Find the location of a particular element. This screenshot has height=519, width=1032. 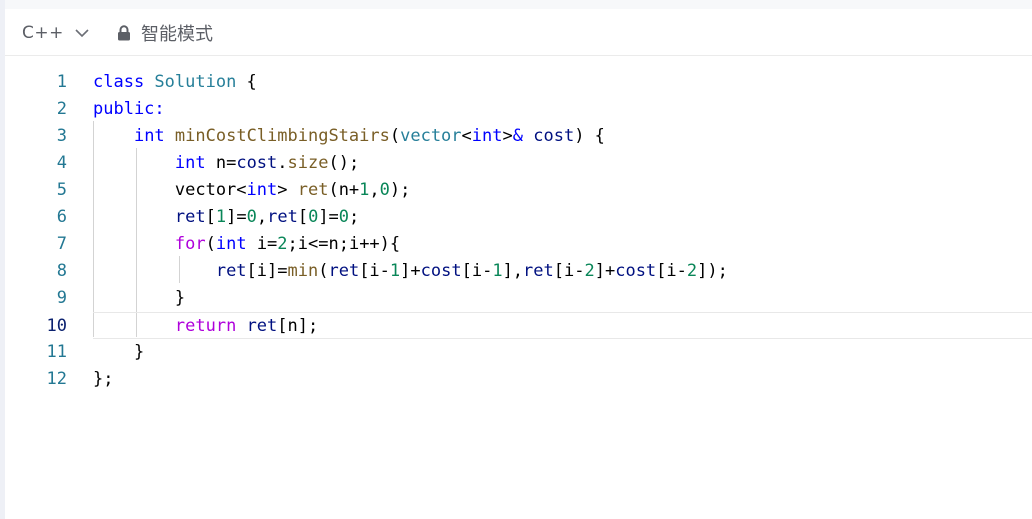

code-text: ret[1]=0,ret[0]=0; is located at coordinates (226, 217).